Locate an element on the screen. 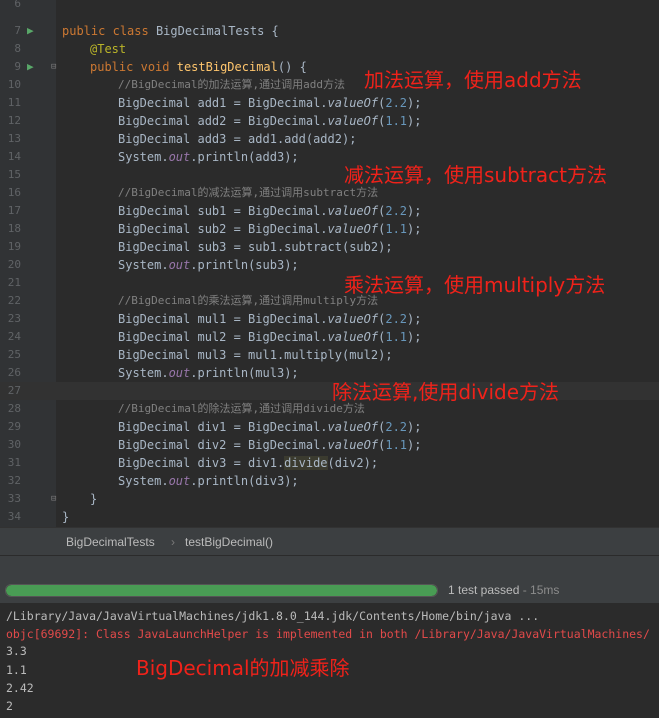  line-number: 29 is located at coordinates (14, 426).